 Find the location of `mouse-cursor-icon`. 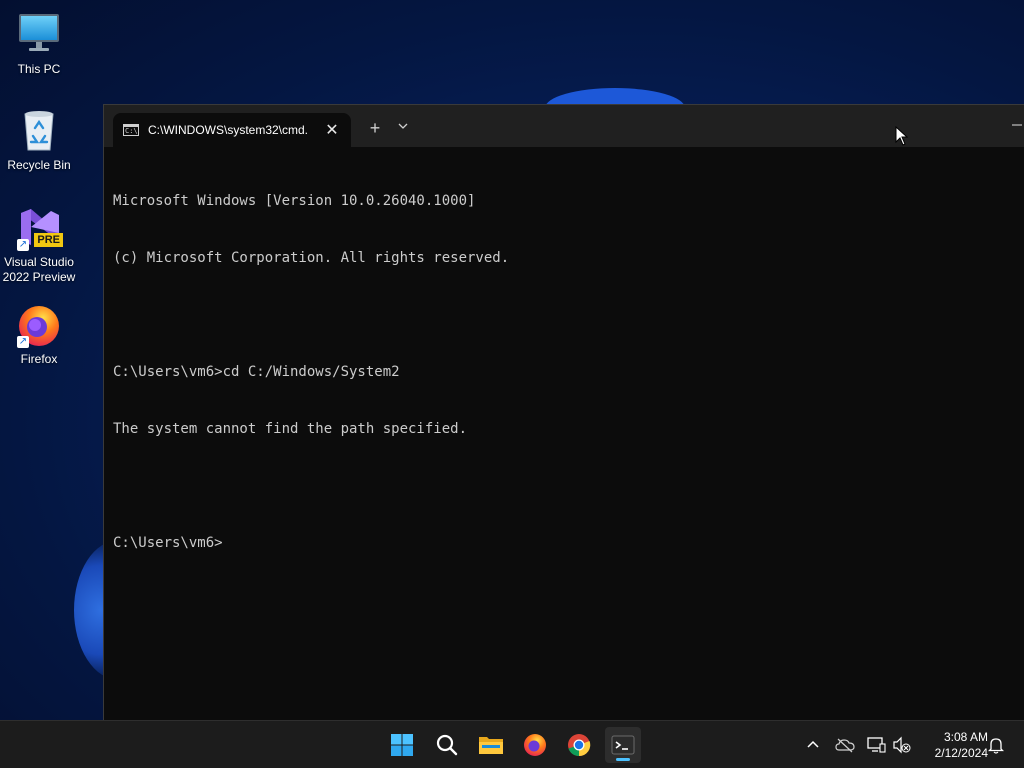

mouse-cursor-icon is located at coordinates (902, 135).